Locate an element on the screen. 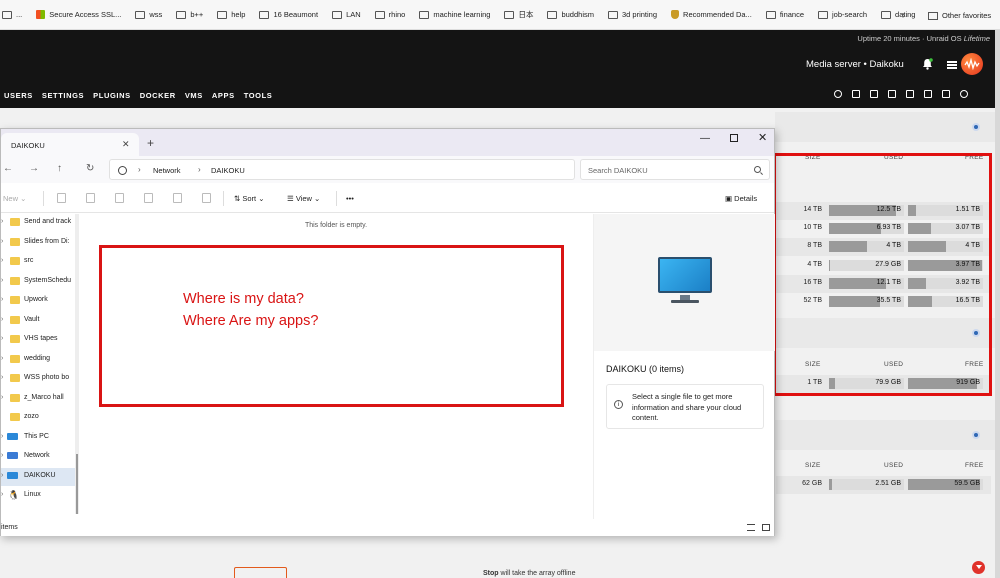 The image size is (1000, 578). nav-pane-item: › 🐧 Linux is located at coordinates (38, 496).